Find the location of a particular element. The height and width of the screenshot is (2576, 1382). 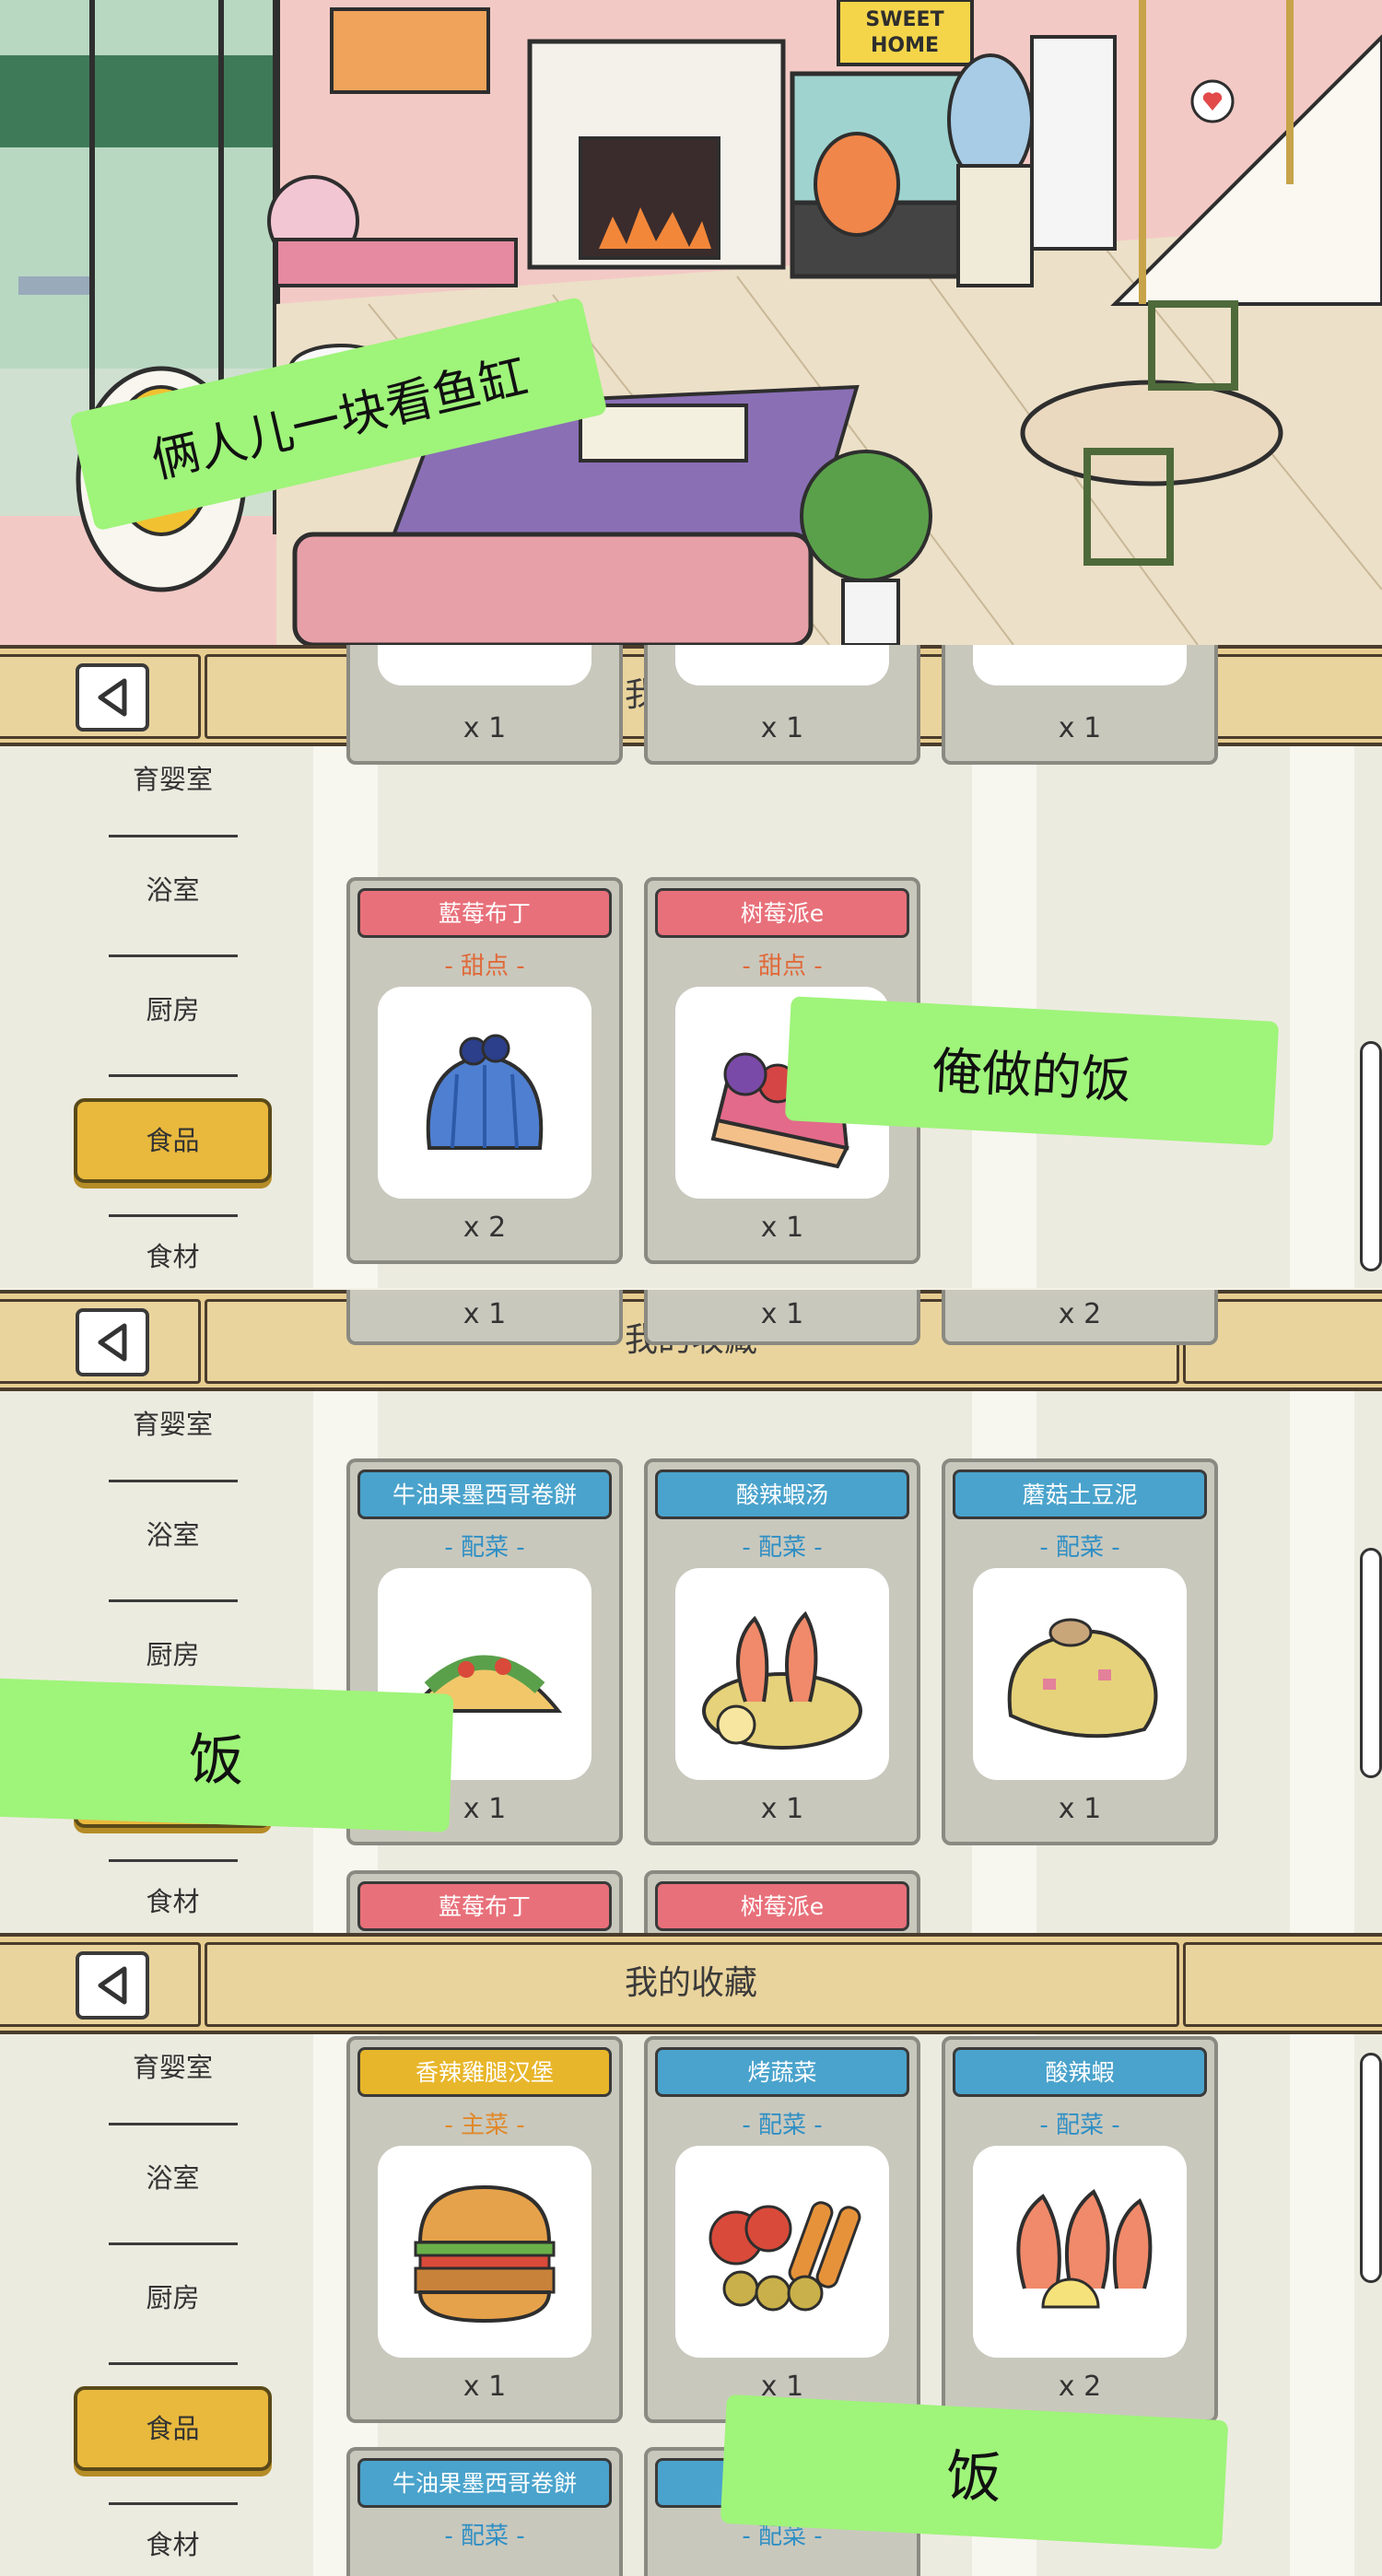

panel1-caption: 俺做的饭 is located at coordinates (1032, 1071).